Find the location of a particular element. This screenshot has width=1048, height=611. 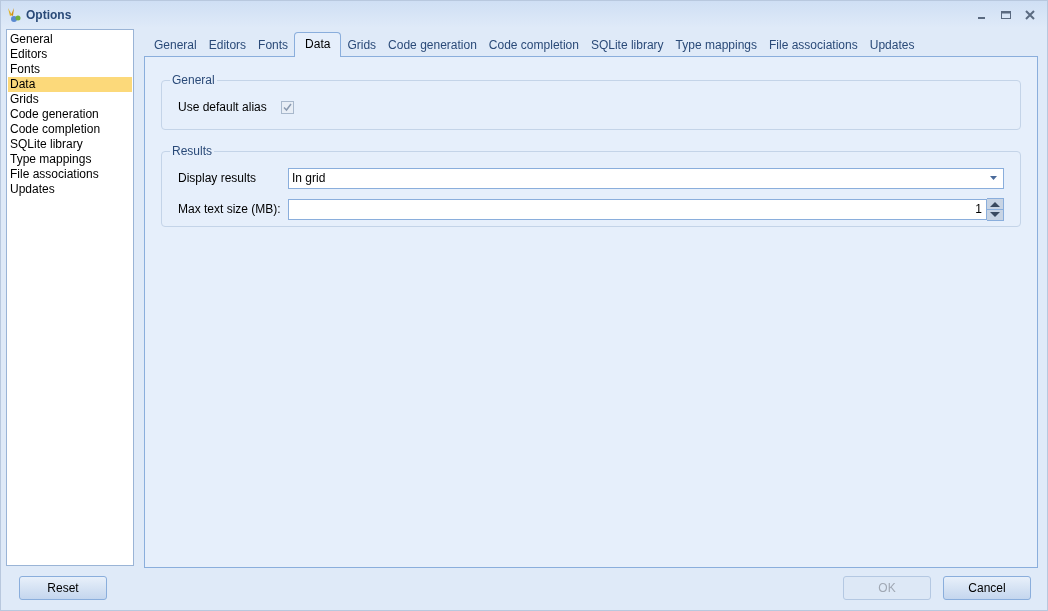

category-item: SQLite library is located at coordinates (70, 144).